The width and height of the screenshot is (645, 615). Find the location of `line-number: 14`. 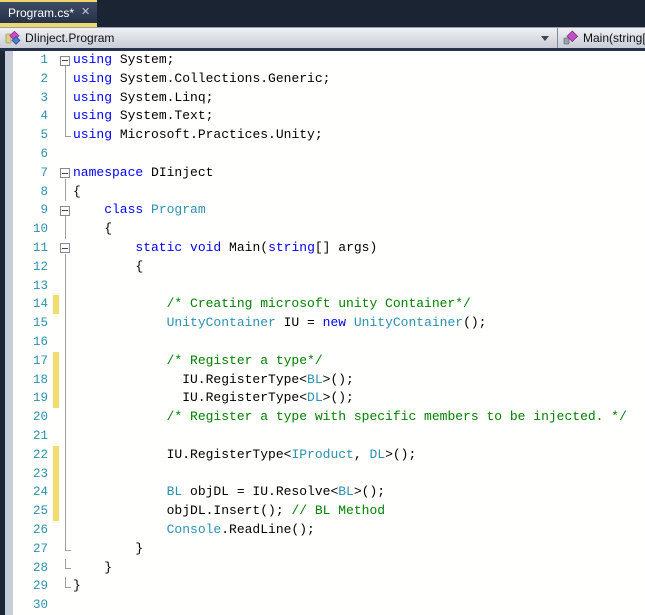

line-number: 14 is located at coordinates (33, 304).